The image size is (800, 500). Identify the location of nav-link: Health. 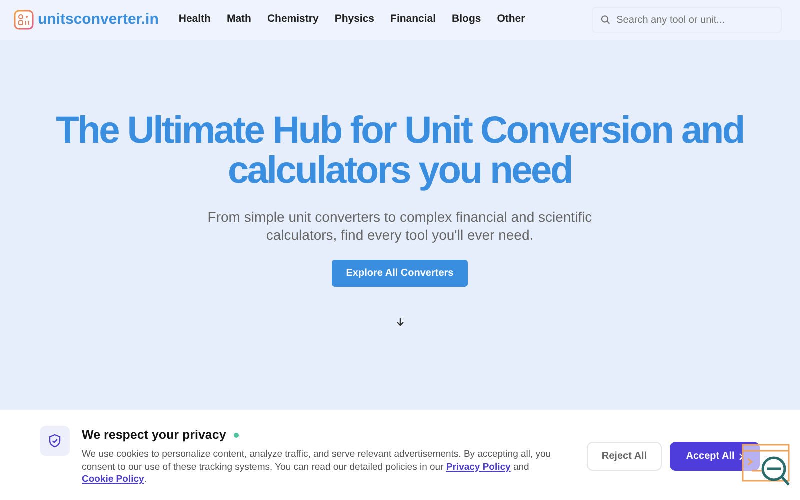
(194, 20).